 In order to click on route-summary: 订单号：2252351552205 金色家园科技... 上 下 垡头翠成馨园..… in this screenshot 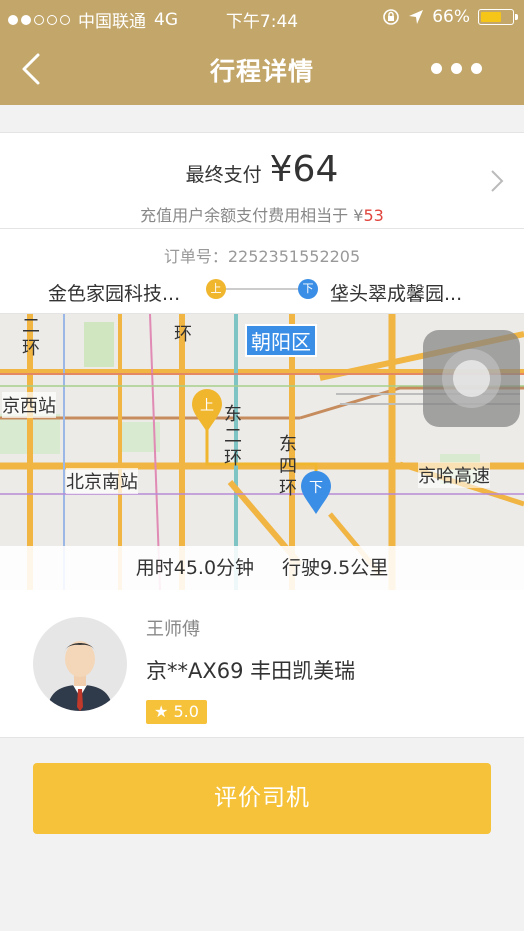, I will do `click(262, 271)`.